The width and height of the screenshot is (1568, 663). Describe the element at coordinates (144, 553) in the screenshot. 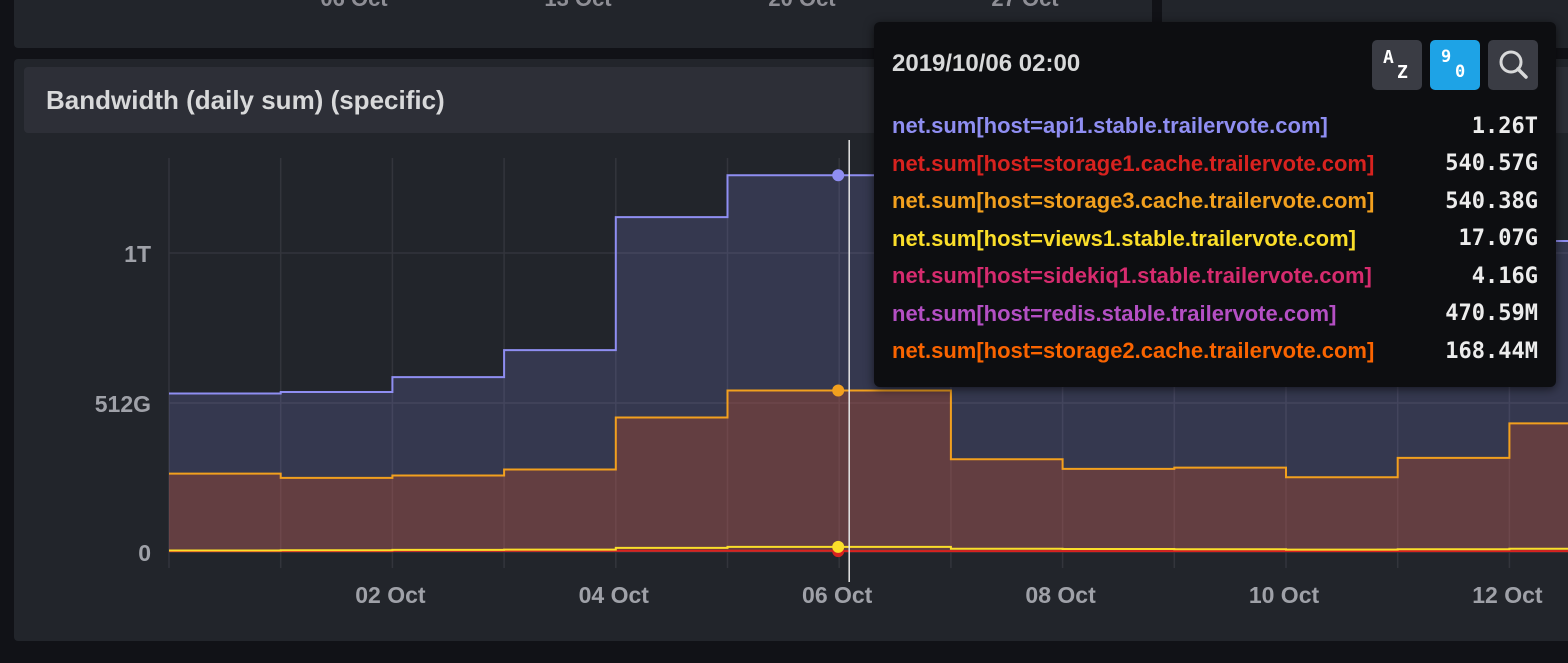

I see `y-tick-label: 0` at that location.